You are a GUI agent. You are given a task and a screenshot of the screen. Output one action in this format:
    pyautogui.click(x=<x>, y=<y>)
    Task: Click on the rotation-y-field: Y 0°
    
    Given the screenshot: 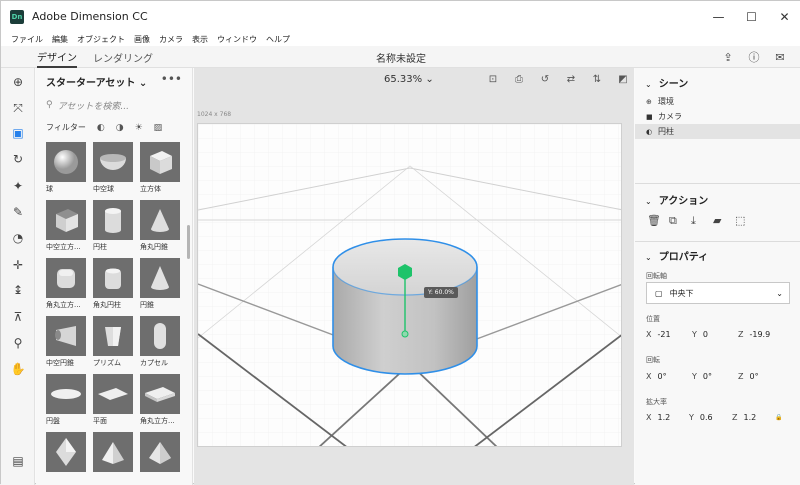 What is the action you would take?
    pyautogui.click(x=715, y=376)
    